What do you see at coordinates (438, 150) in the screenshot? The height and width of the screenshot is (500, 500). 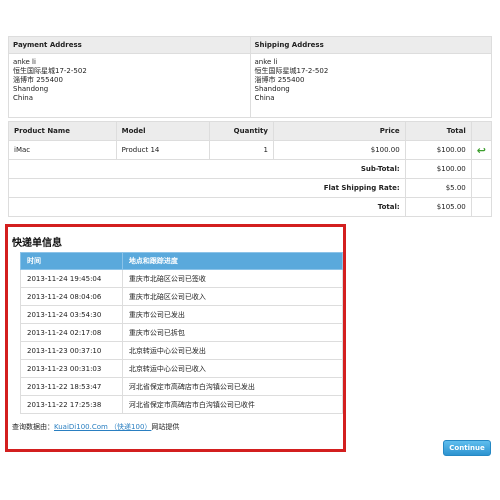 I see `product-total: $100.00` at bounding box center [438, 150].